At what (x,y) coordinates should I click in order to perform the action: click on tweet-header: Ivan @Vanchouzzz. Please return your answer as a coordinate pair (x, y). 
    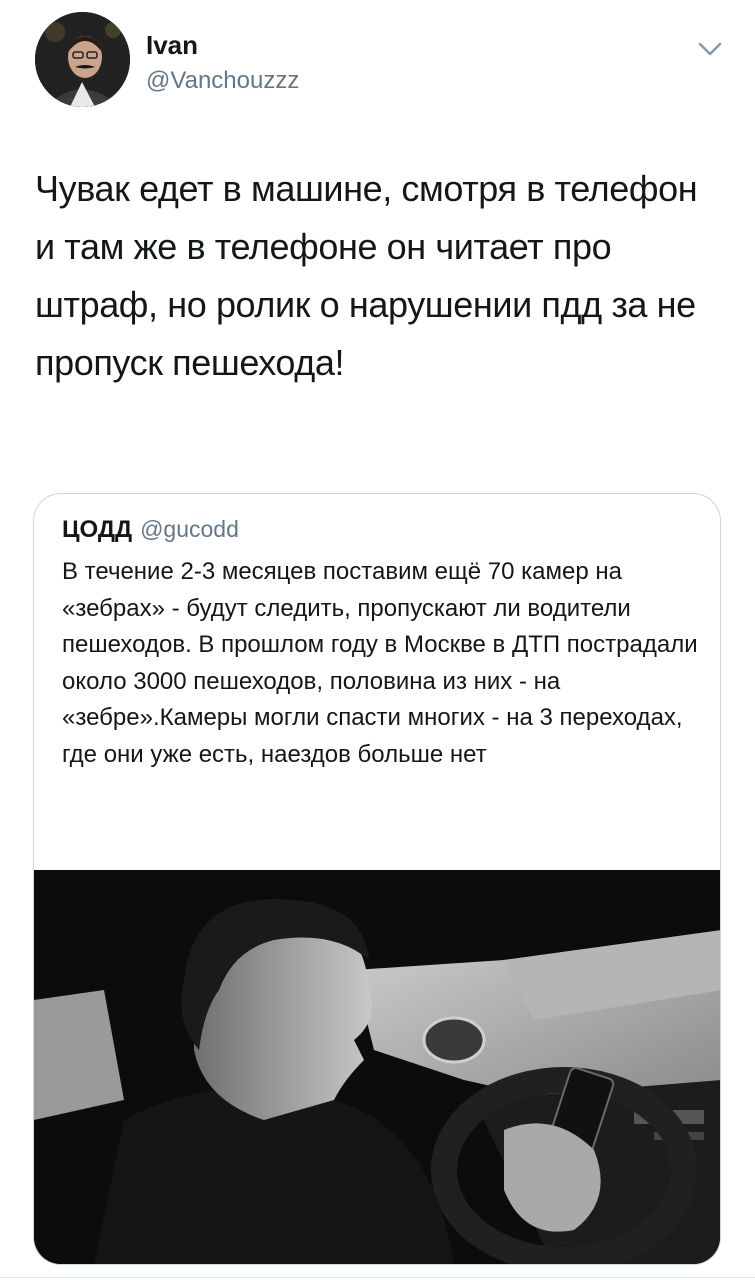
    Looking at the image, I should click on (380, 62).